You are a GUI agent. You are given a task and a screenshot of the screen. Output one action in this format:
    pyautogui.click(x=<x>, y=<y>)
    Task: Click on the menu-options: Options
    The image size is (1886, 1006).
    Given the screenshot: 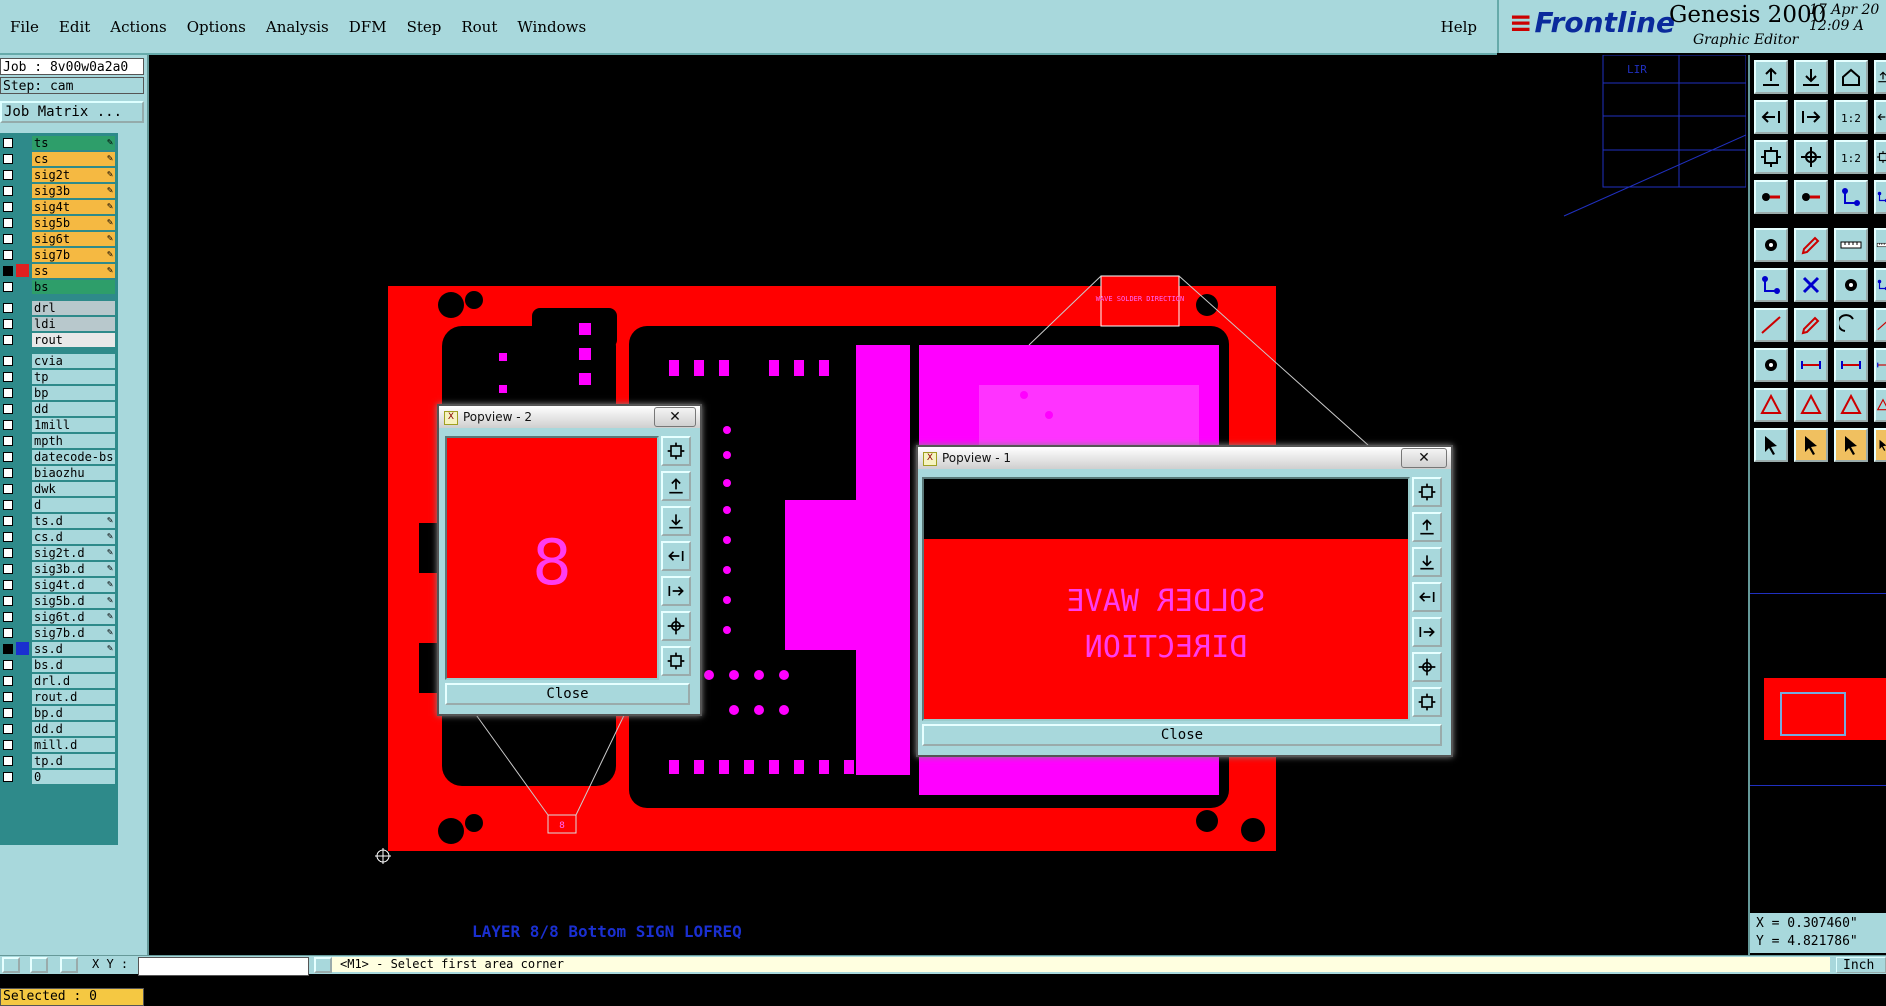 What is the action you would take?
    pyautogui.click(x=216, y=27)
    